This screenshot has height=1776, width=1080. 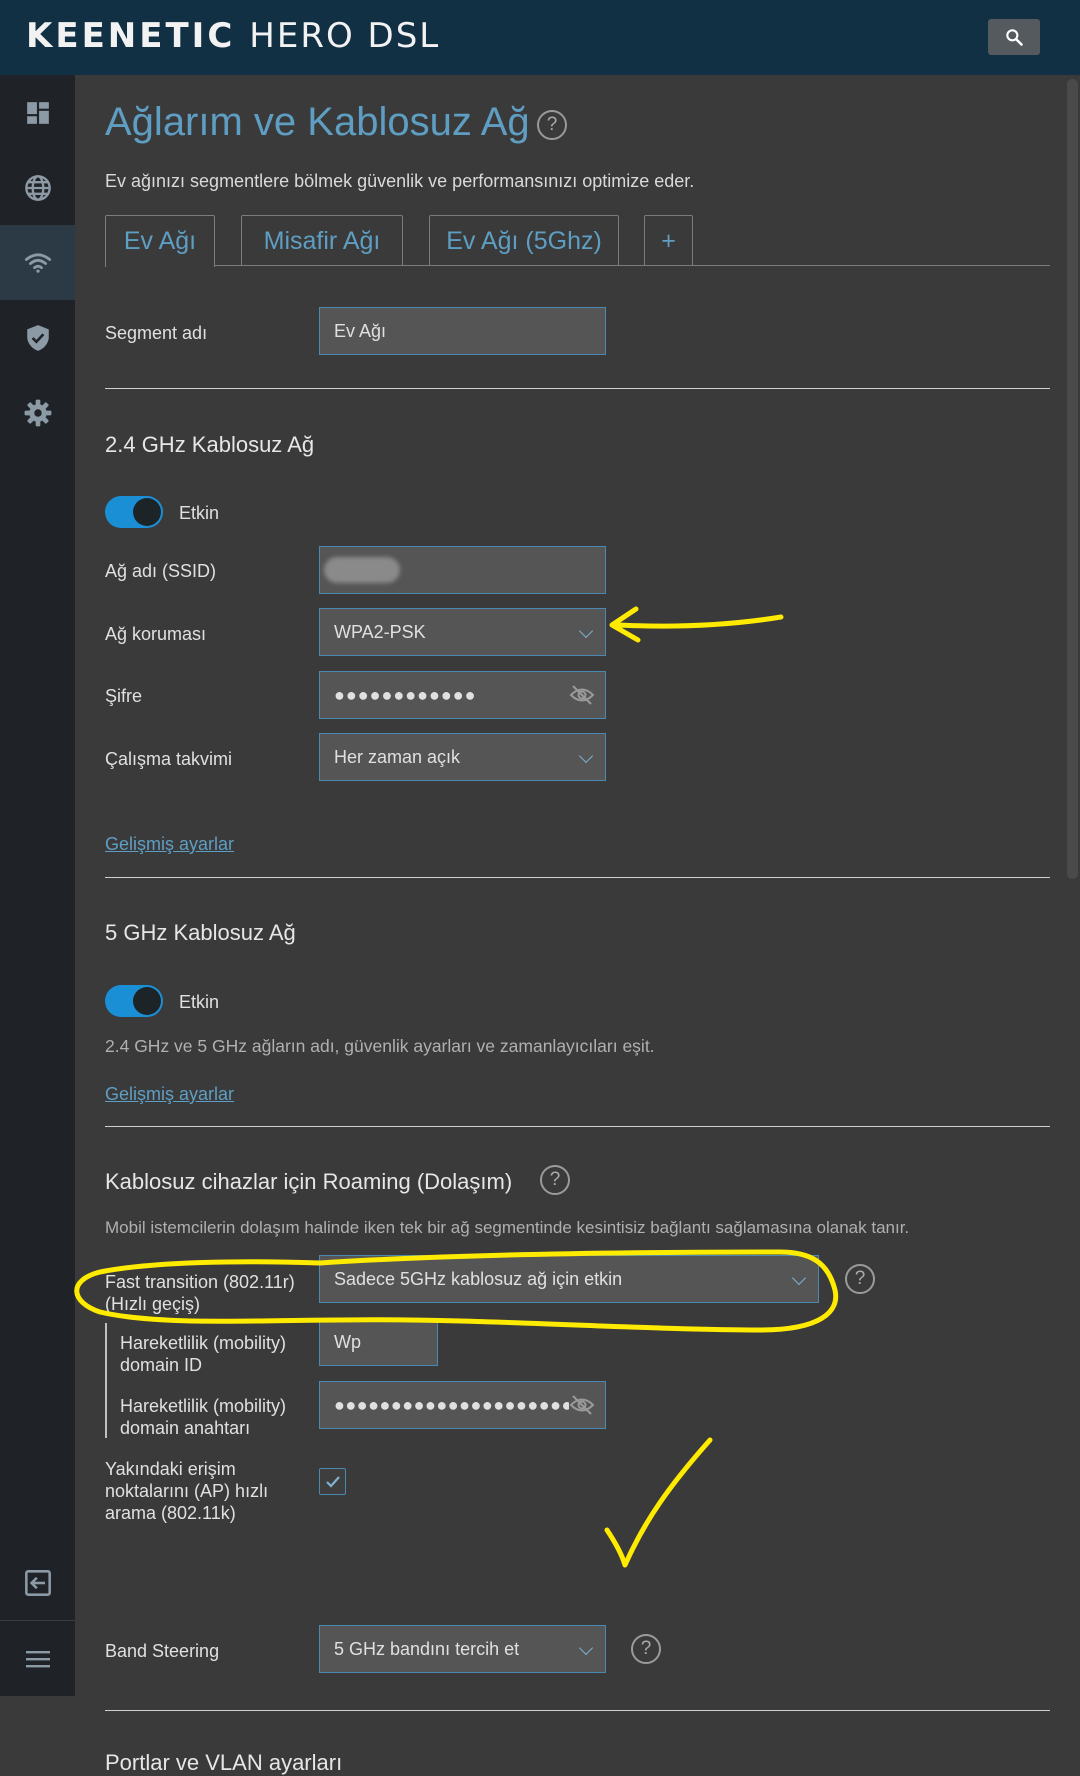 What do you see at coordinates (106, 1380) in the screenshot?
I see `nested-indicator` at bounding box center [106, 1380].